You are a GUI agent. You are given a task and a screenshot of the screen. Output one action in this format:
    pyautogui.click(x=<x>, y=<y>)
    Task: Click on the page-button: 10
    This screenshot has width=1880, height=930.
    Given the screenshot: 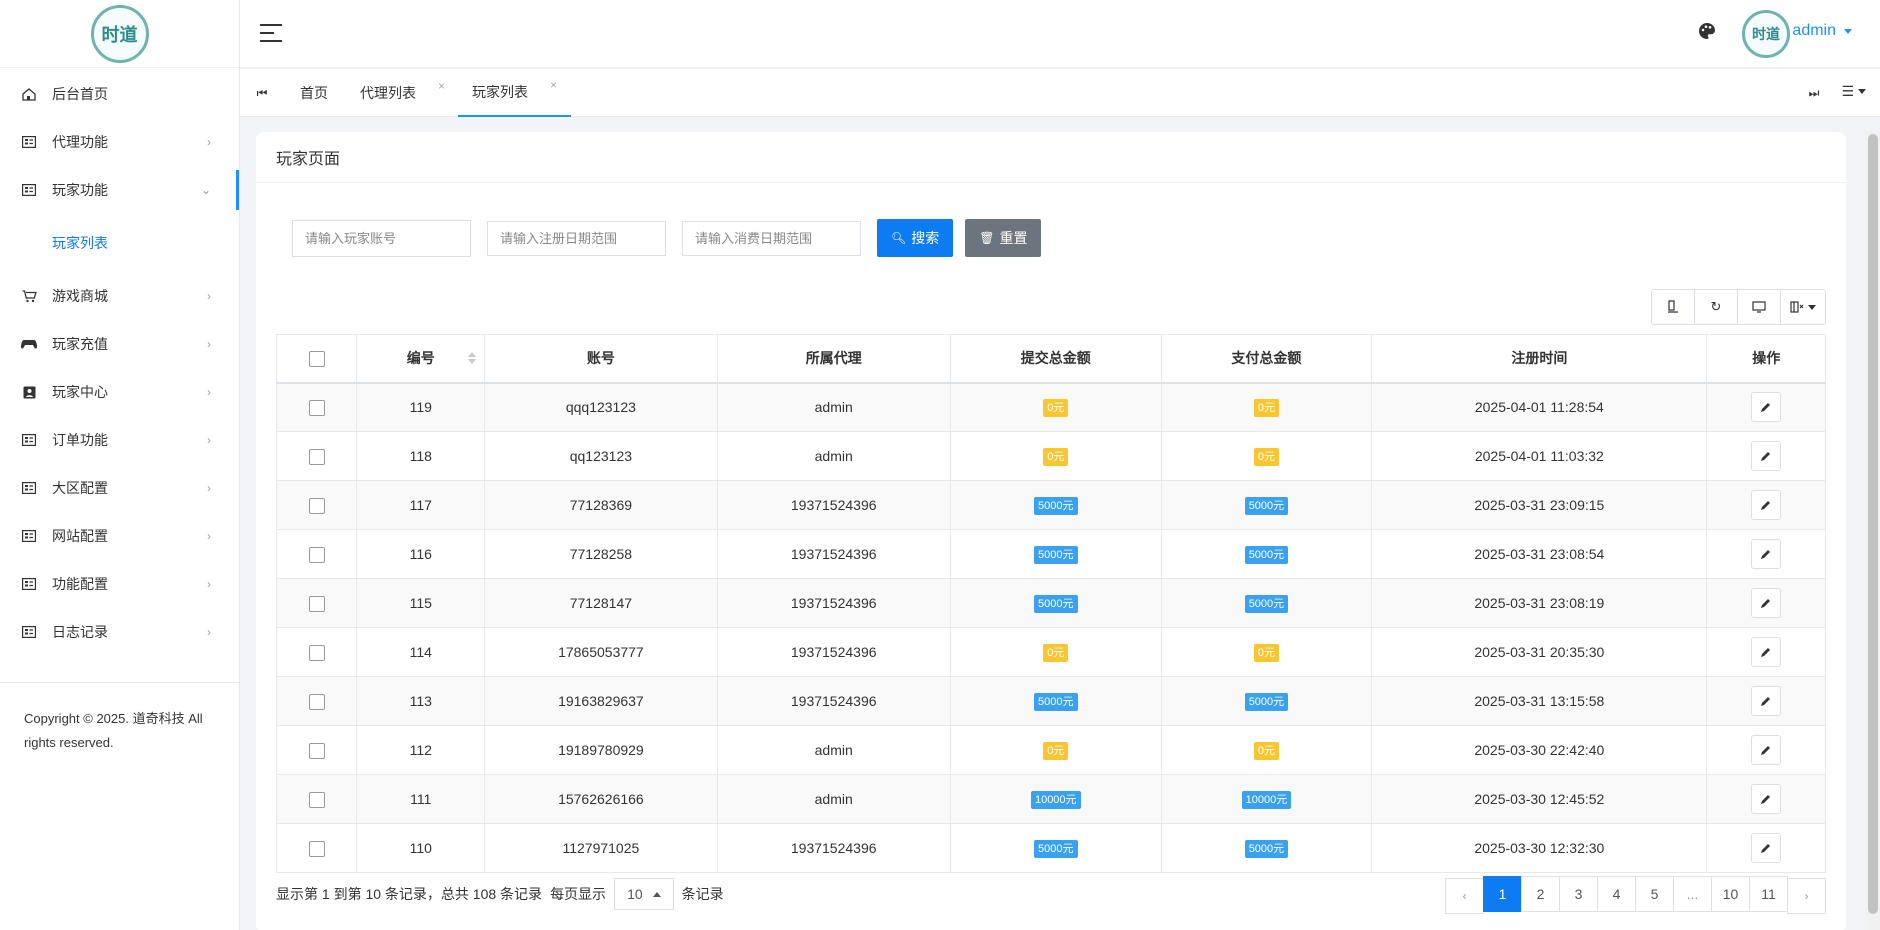 What is the action you would take?
    pyautogui.click(x=1730, y=894)
    